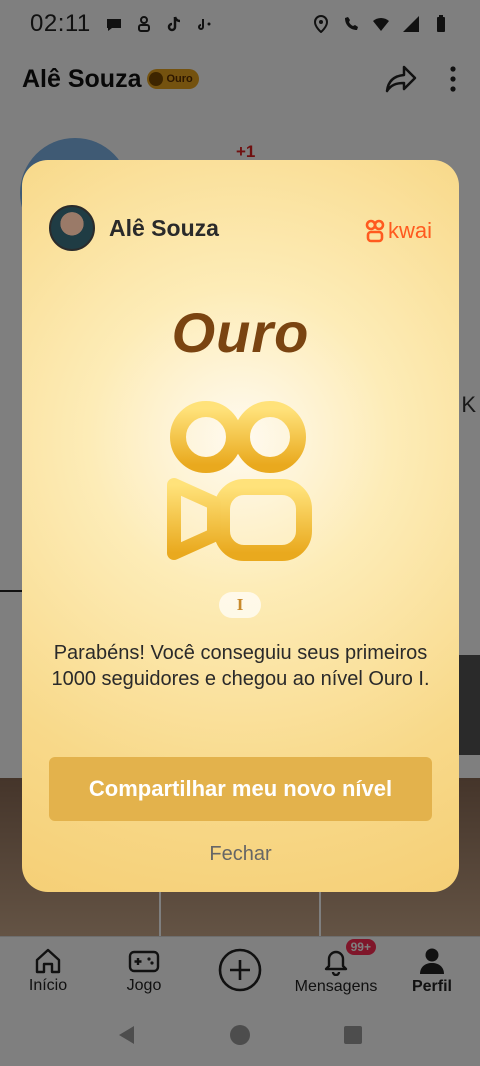 This screenshot has width=480, height=1066. I want to click on avatar, so click(72, 228).